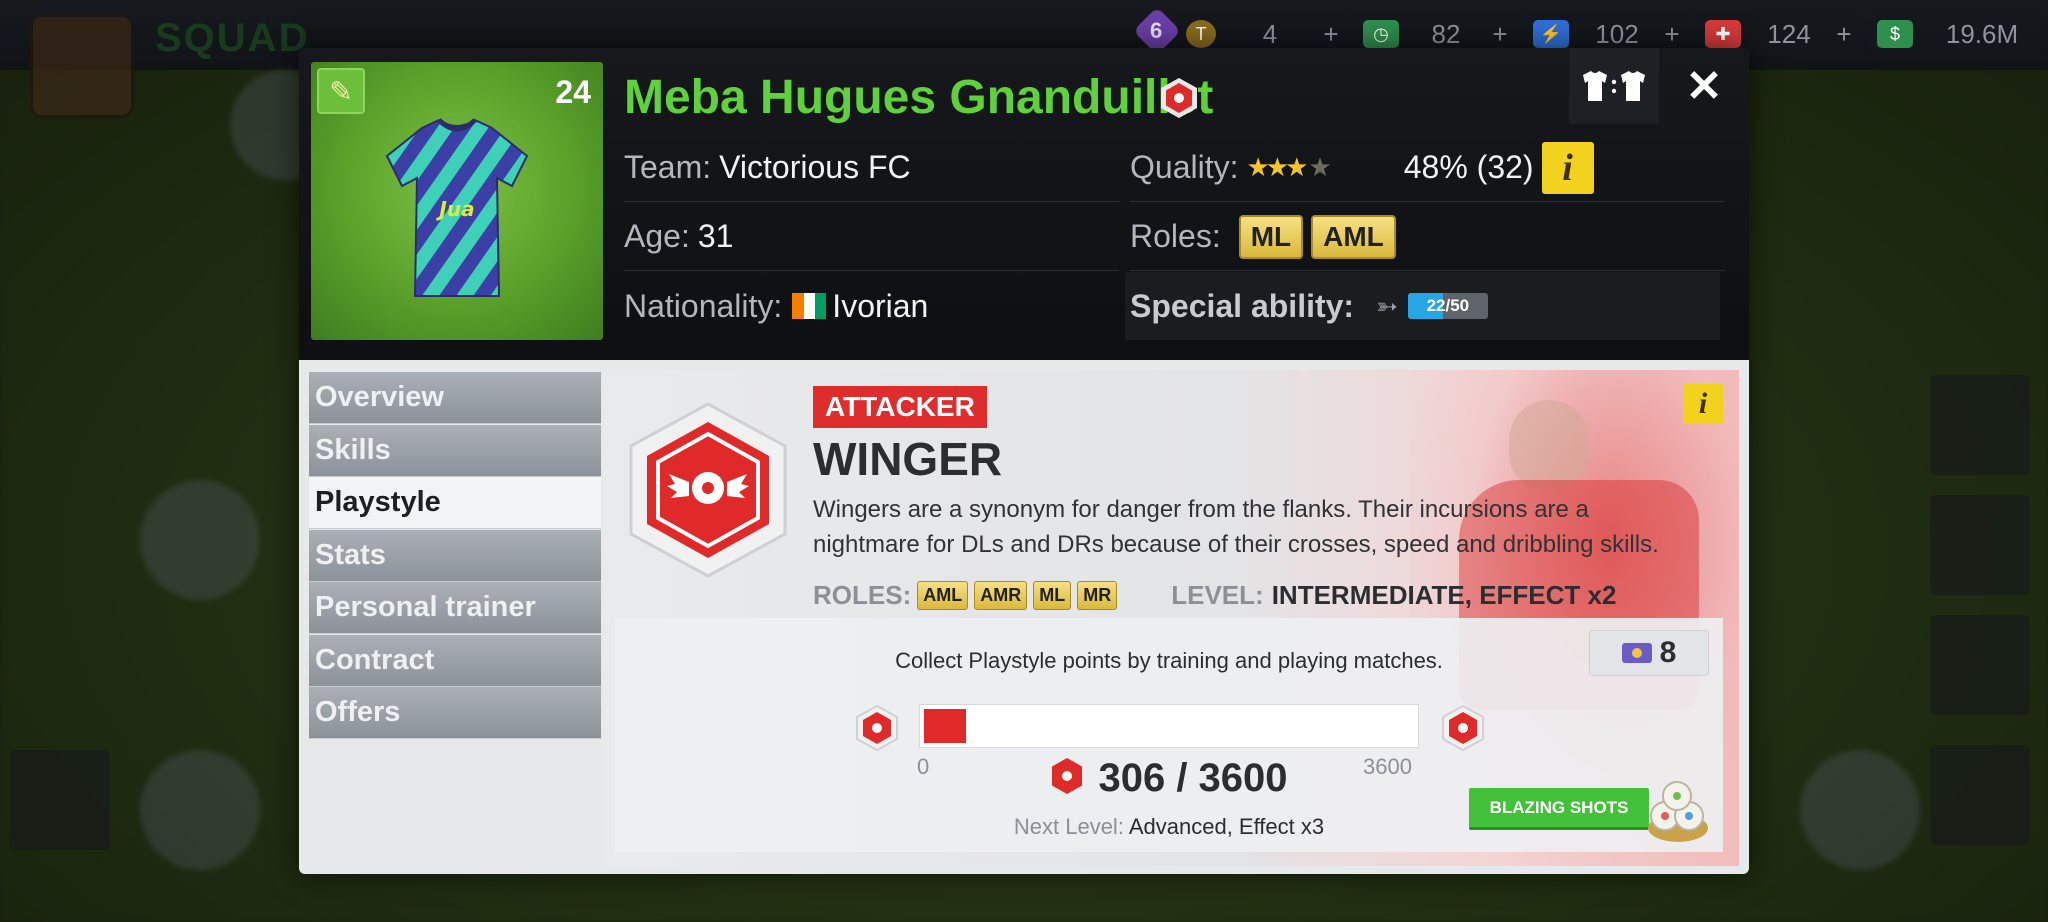 The width and height of the screenshot is (2048, 922). I want to click on special-ability-progress-text: 22/50, so click(1448, 305).